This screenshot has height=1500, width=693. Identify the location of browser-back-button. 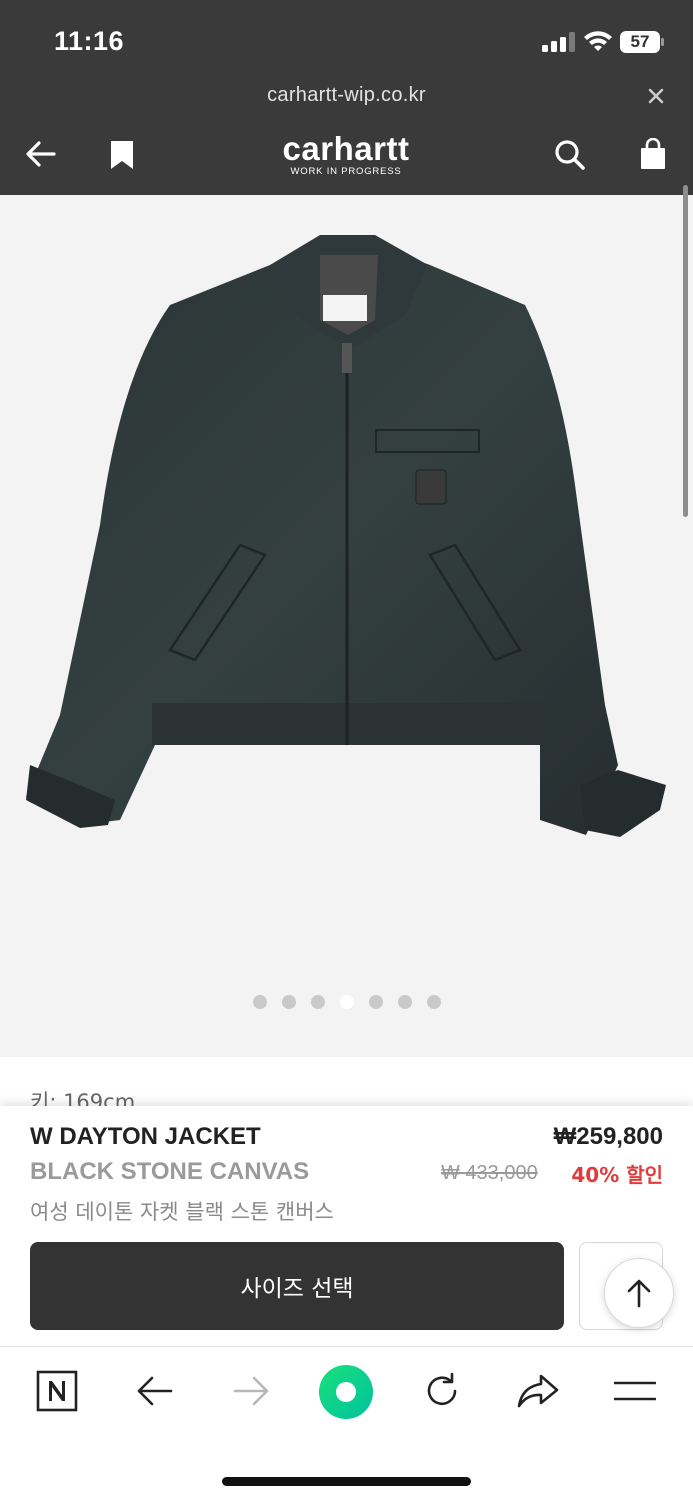
(155, 1391).